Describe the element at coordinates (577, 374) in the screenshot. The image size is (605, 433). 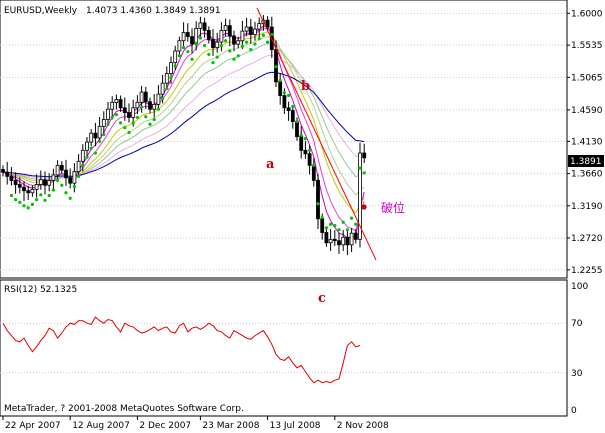
I see `rsi-tick-label: 30` at that location.